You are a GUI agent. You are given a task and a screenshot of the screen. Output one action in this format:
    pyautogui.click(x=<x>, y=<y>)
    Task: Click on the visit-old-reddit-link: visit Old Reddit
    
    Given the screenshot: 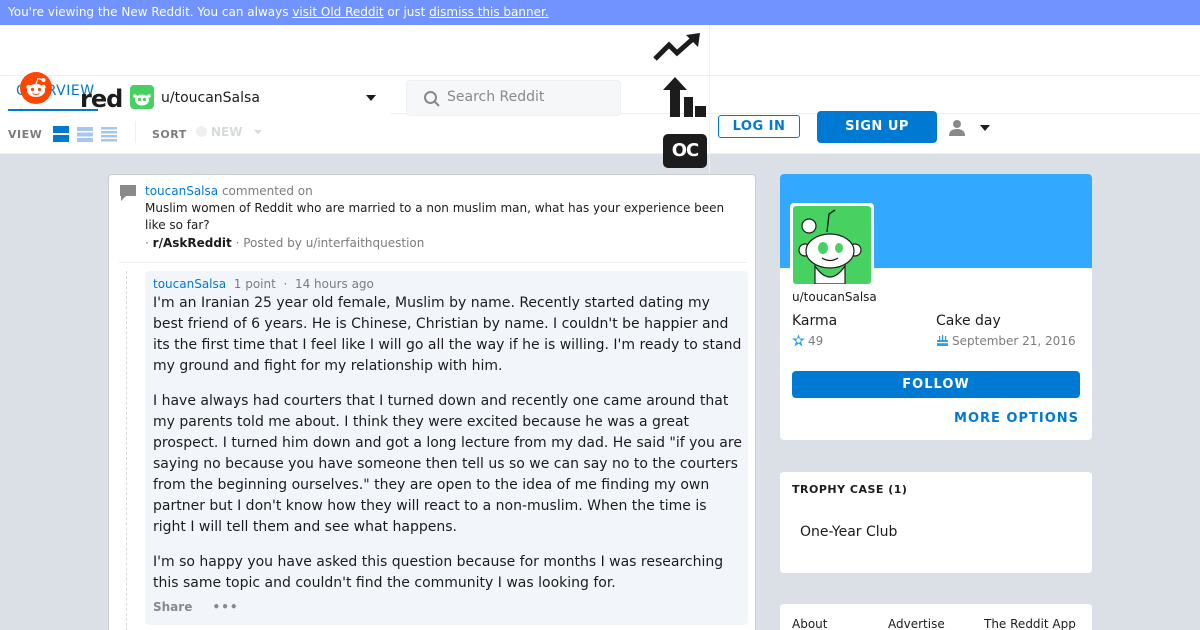 What is the action you would take?
    pyautogui.click(x=337, y=12)
    